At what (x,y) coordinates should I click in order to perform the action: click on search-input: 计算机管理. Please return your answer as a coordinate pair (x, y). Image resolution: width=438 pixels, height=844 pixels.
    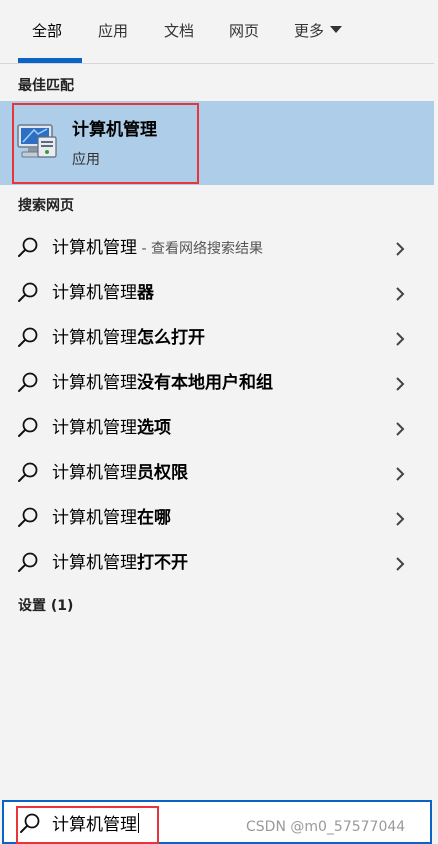
    Looking at the image, I should click on (95, 825).